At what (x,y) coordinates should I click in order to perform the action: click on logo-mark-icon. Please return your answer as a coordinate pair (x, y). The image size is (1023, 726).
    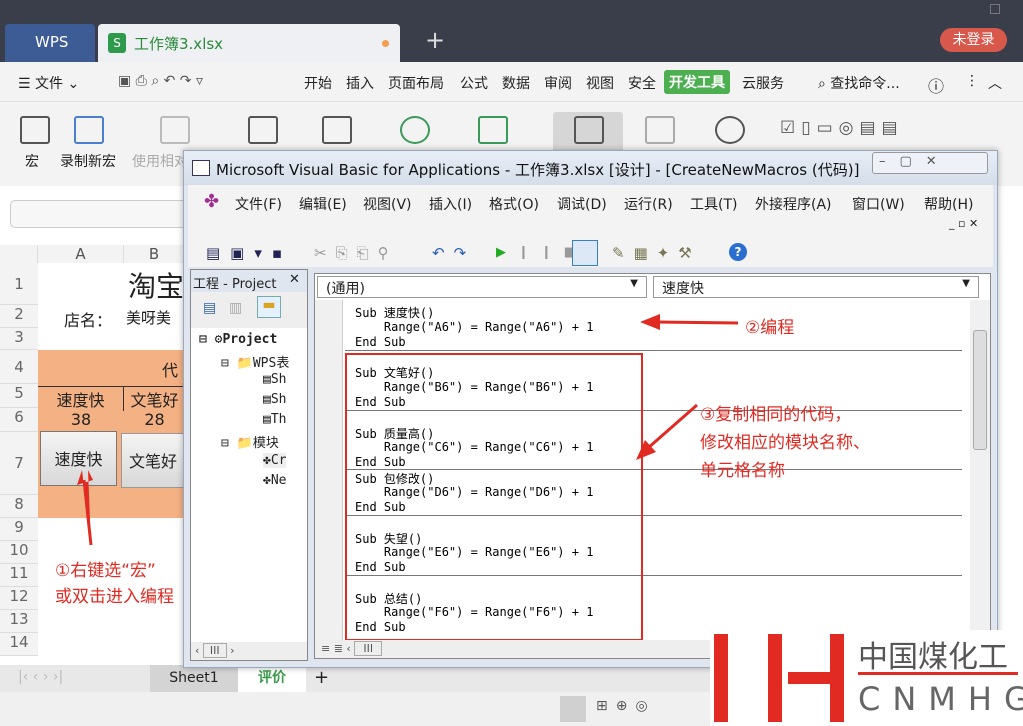
    Looking at the image, I should click on (779, 678).